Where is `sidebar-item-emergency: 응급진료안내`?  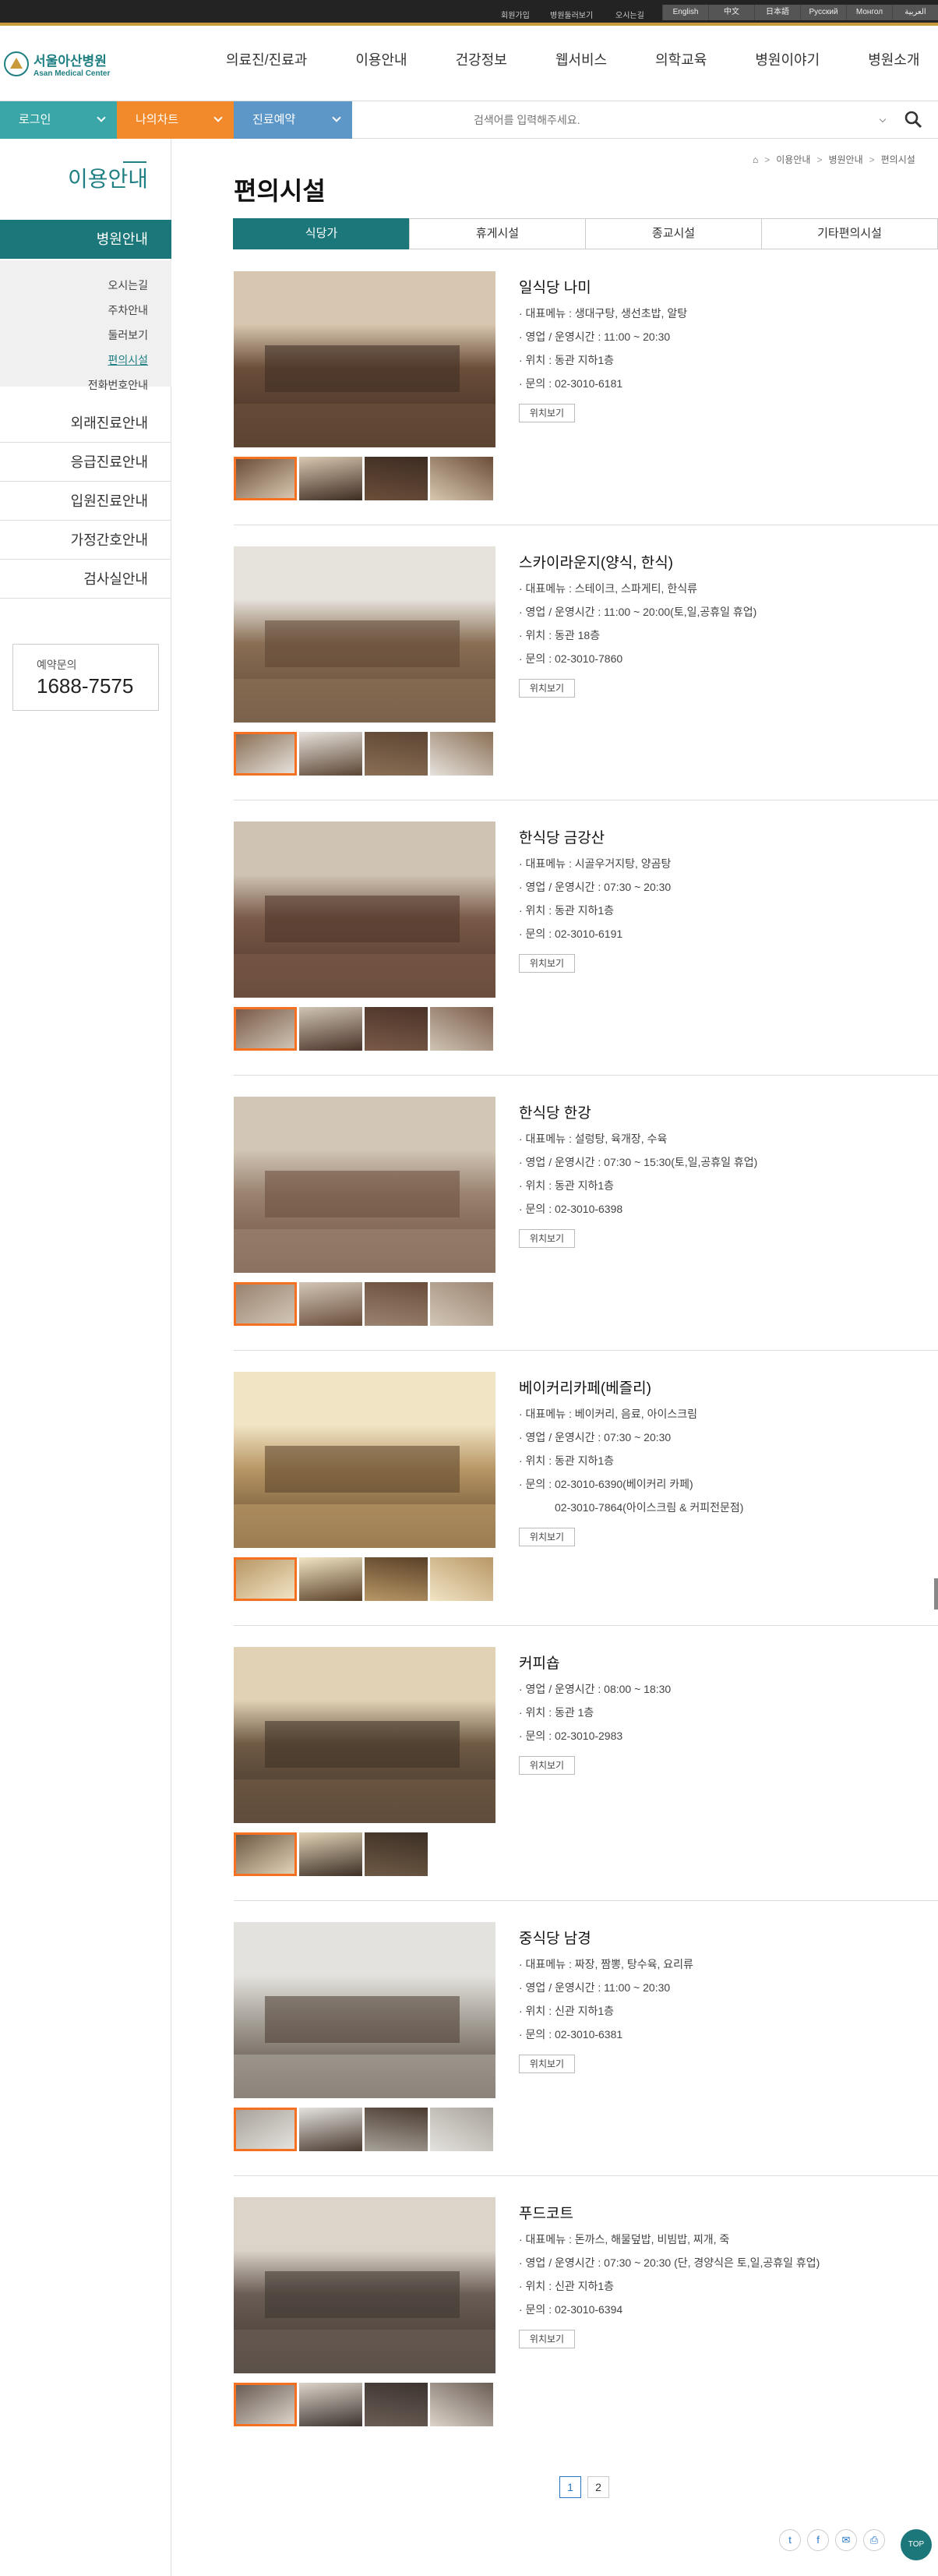
sidebar-item-emergency: 응급진료안내 is located at coordinates (85, 462).